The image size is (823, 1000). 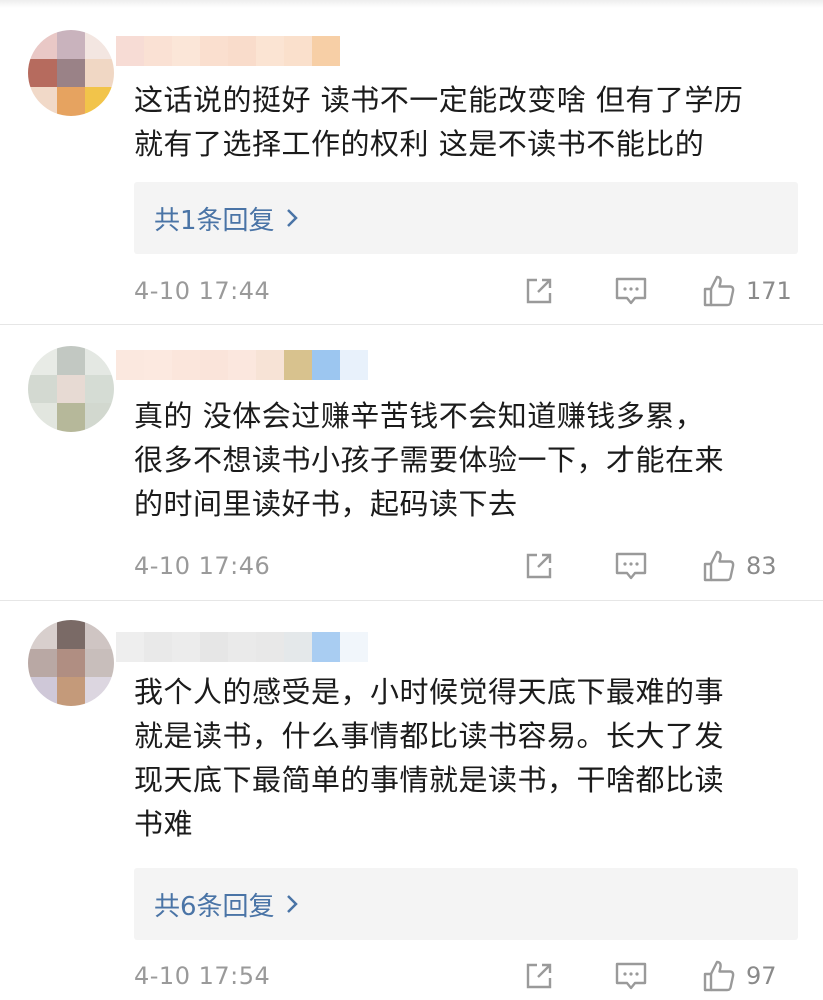 I want to click on reply-count-label: 共1条回复, so click(x=214, y=220).